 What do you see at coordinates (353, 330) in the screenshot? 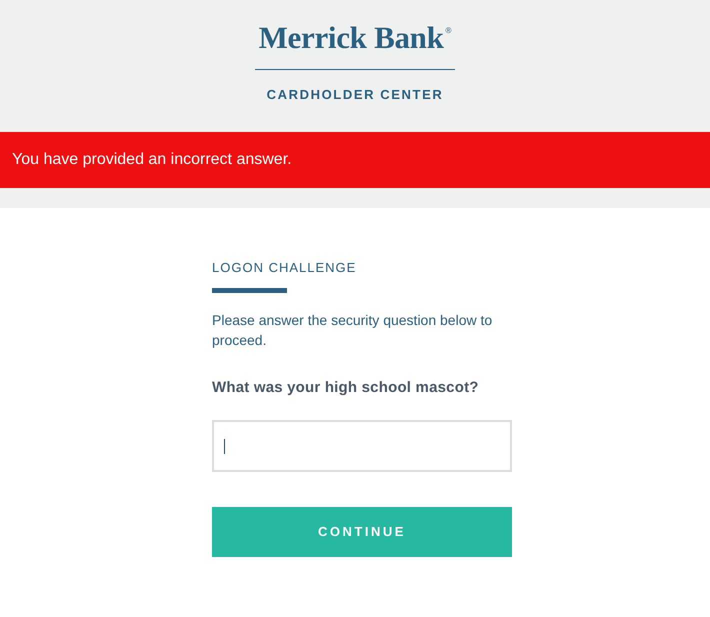
I see `instructions-text: Please answer the security question below to proceed.` at bounding box center [353, 330].